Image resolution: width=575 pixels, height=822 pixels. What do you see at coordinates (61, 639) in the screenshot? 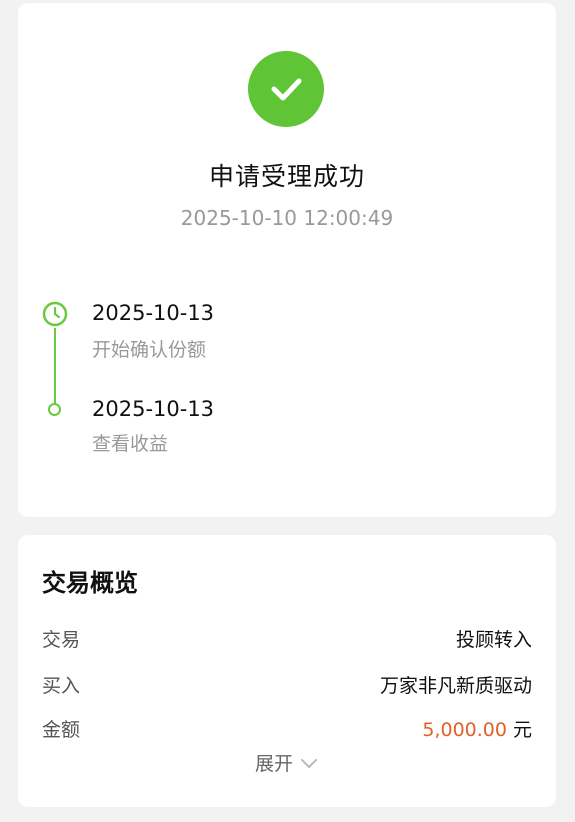
I see `row-label: 交易` at bounding box center [61, 639].